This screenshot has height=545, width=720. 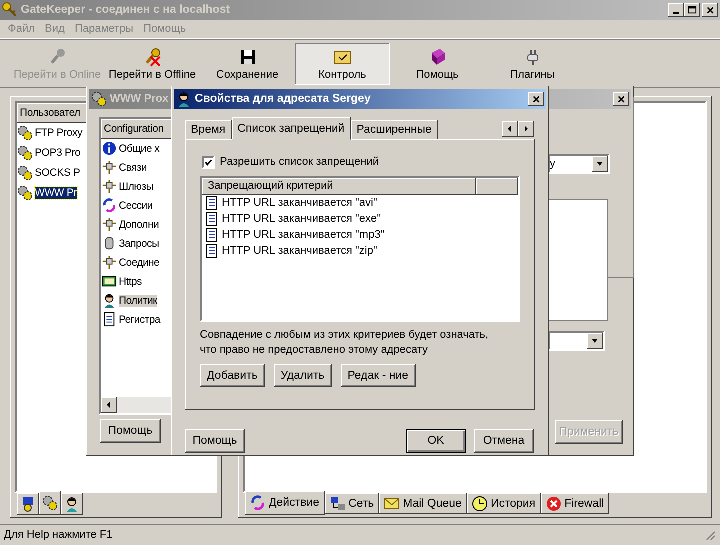 I want to click on note-text: Совпадение с любым из этих критериев будет означать, что право не предоставлено этому адресату, so click(x=345, y=343).